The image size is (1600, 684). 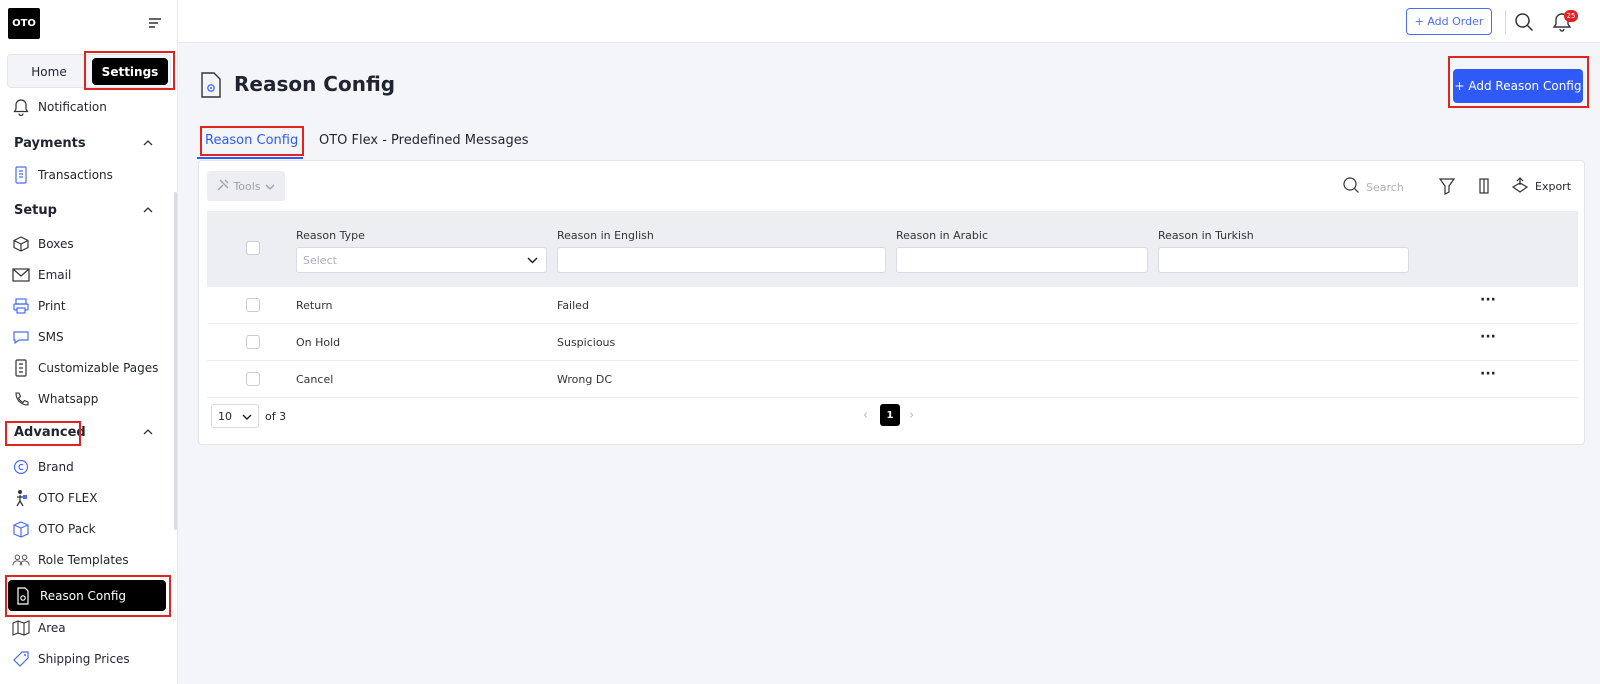 What do you see at coordinates (88, 659) in the screenshot?
I see `sidebar-item-shipping-prices: Shipping Prices` at bounding box center [88, 659].